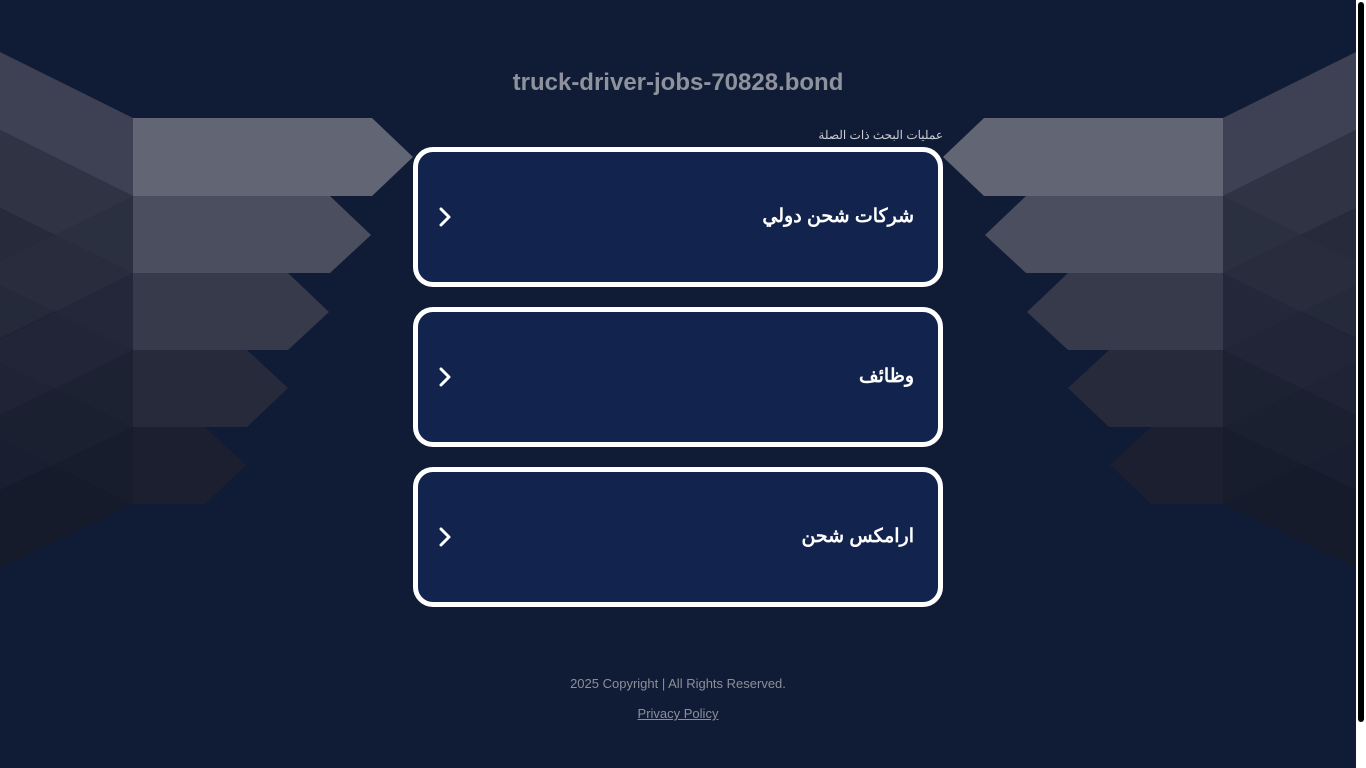 The height and width of the screenshot is (768, 1366). What do you see at coordinates (678, 377) in the screenshot?
I see `related-link-2: وظائف` at bounding box center [678, 377].